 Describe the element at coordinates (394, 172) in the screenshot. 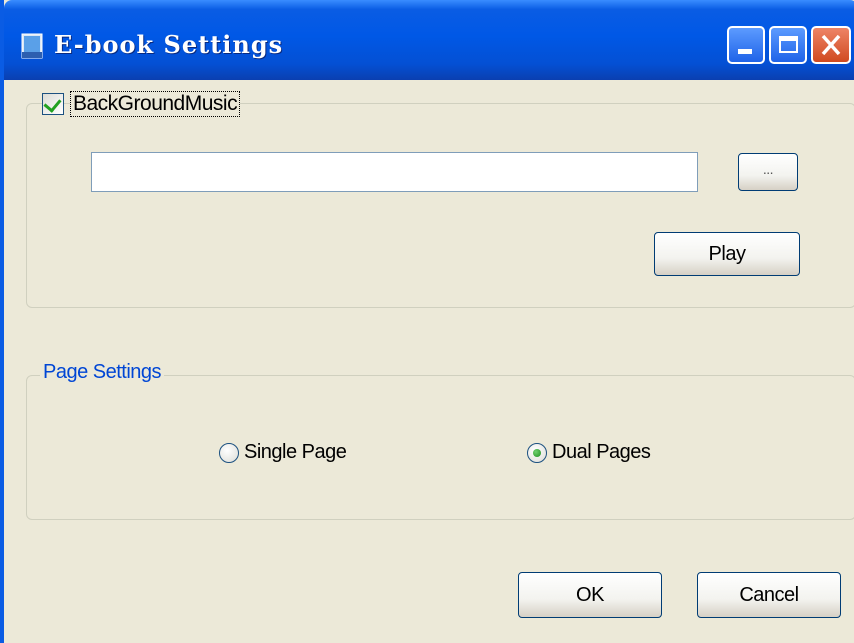

I see `music-path-input` at that location.